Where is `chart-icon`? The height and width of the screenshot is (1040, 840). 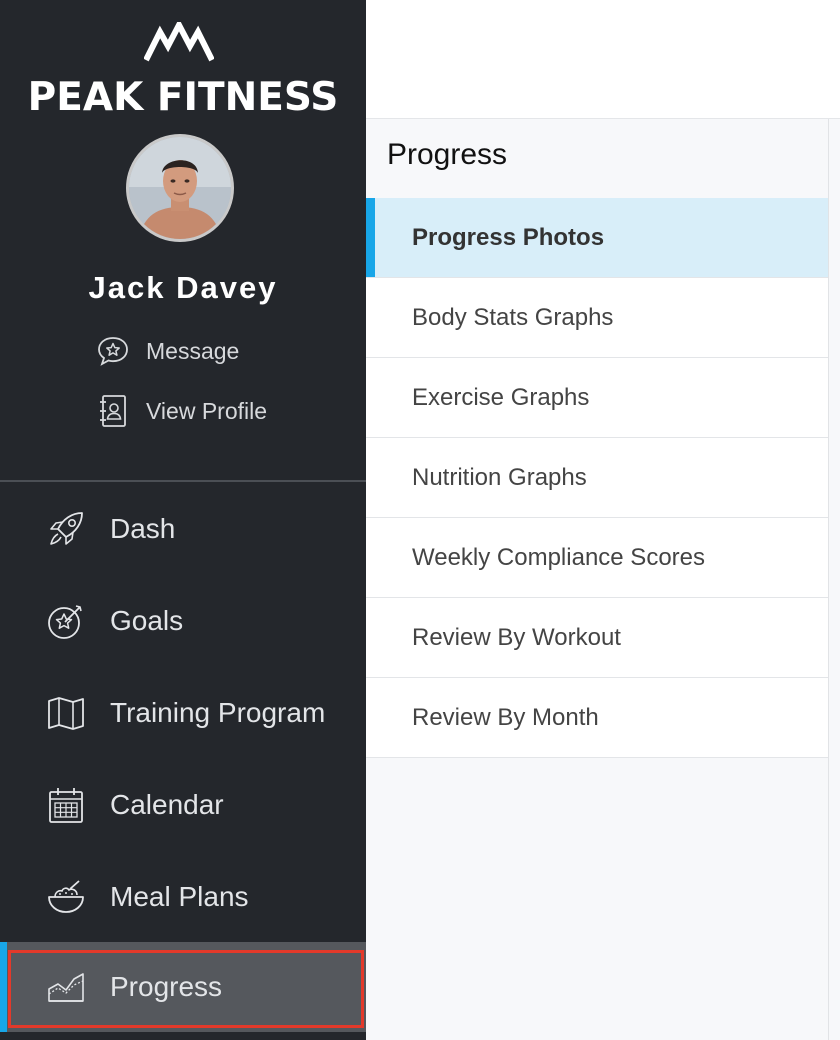
chart-icon is located at coordinates (66, 987).